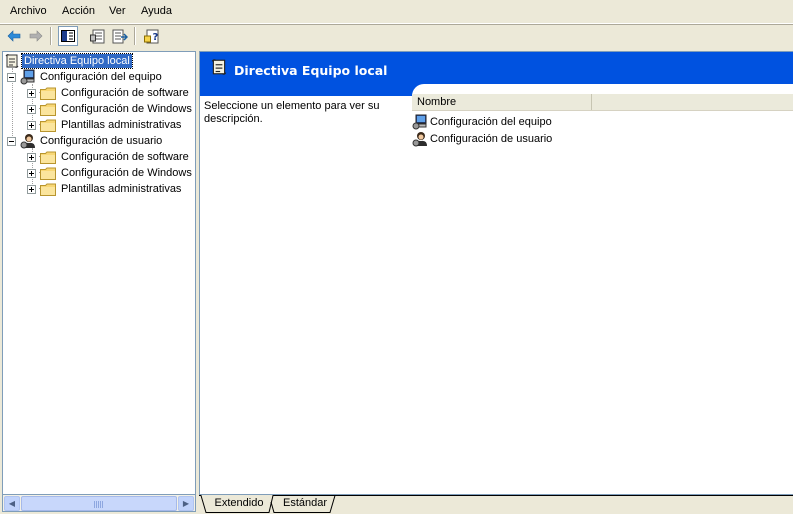 The image size is (793, 514). I want to click on list-item-computer-config: Configuración del equipo, so click(482, 122).